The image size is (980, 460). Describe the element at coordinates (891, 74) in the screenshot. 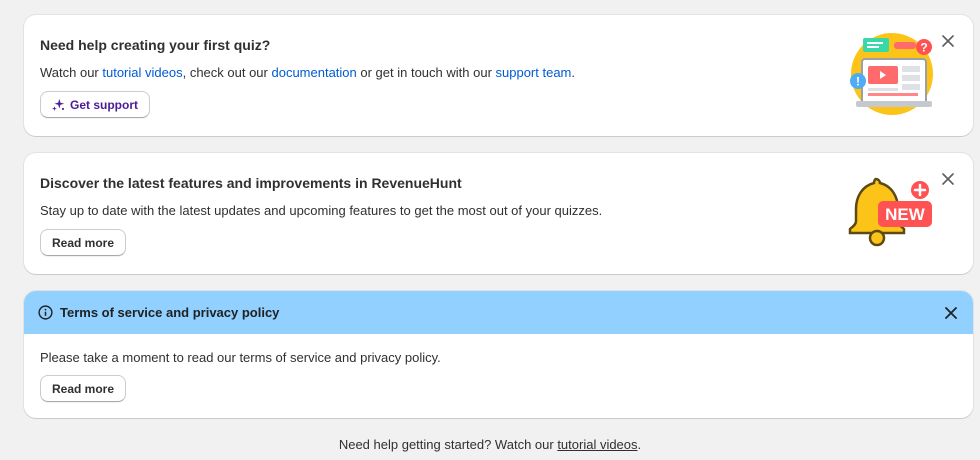

I see `tutorial-illustration: ? !` at that location.